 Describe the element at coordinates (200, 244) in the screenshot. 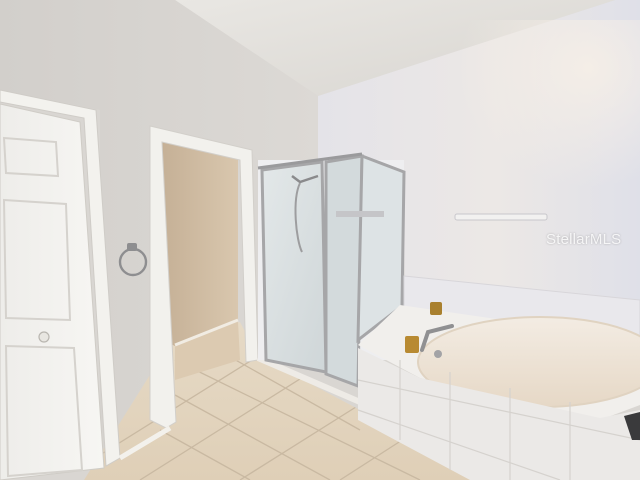

I see `closet-interior` at that location.